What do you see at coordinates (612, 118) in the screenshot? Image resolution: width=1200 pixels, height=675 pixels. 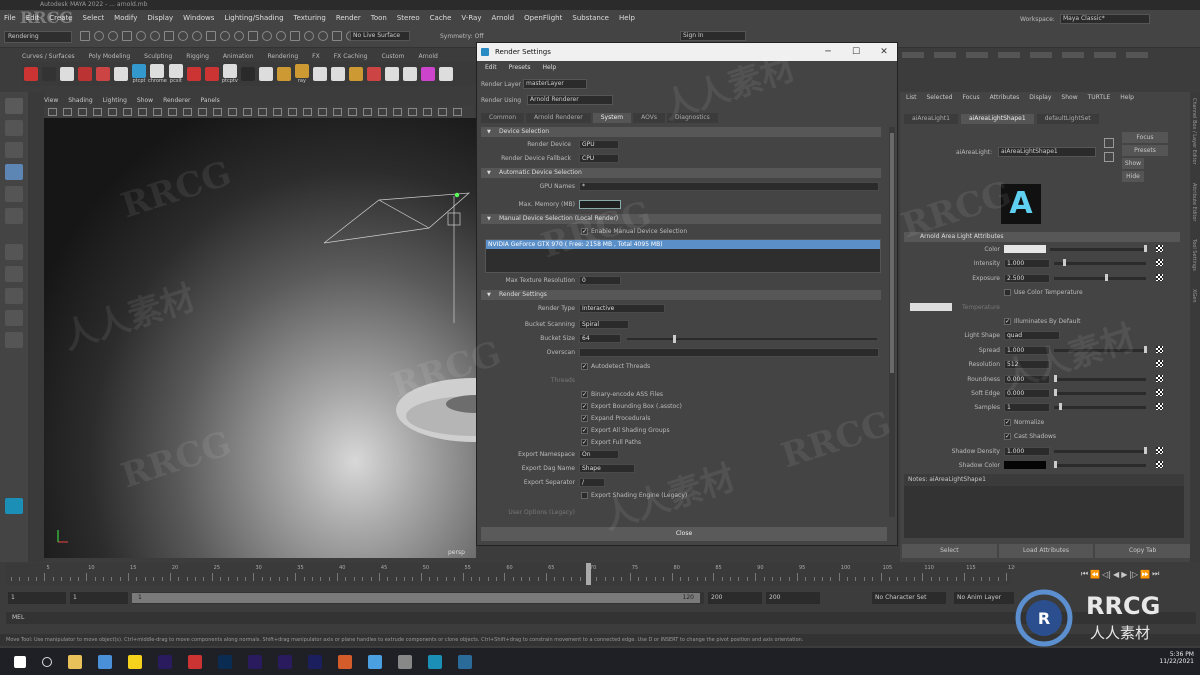 I see `rs-tab-system: System` at bounding box center [612, 118].